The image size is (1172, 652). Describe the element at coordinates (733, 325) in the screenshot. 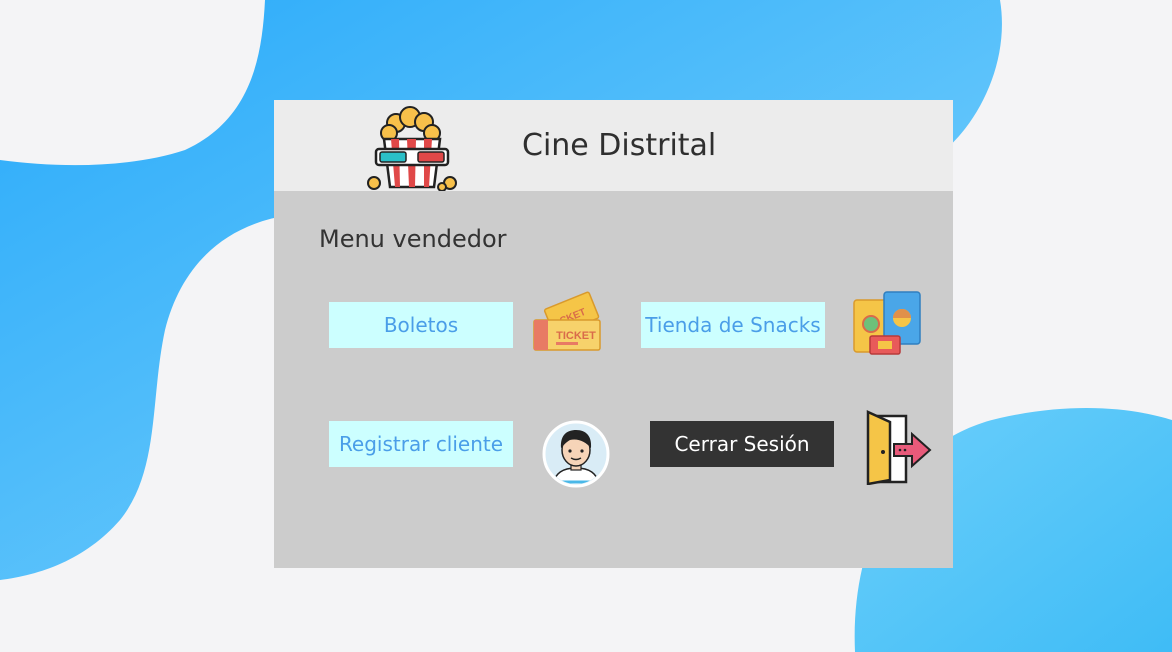

I see `tienda-snacks-button: Tienda de Snacks` at that location.